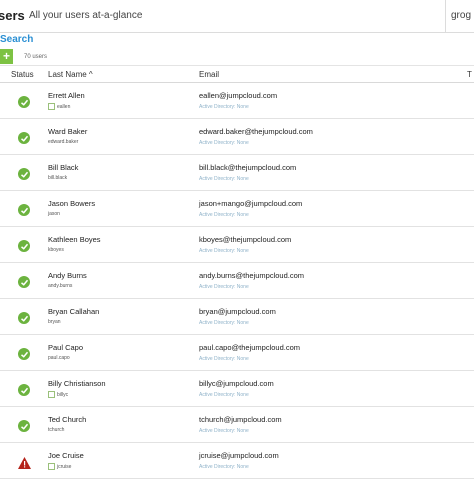 This screenshot has width=474, height=479. I want to click on user-full-name: Jason Bowers, so click(71, 203).